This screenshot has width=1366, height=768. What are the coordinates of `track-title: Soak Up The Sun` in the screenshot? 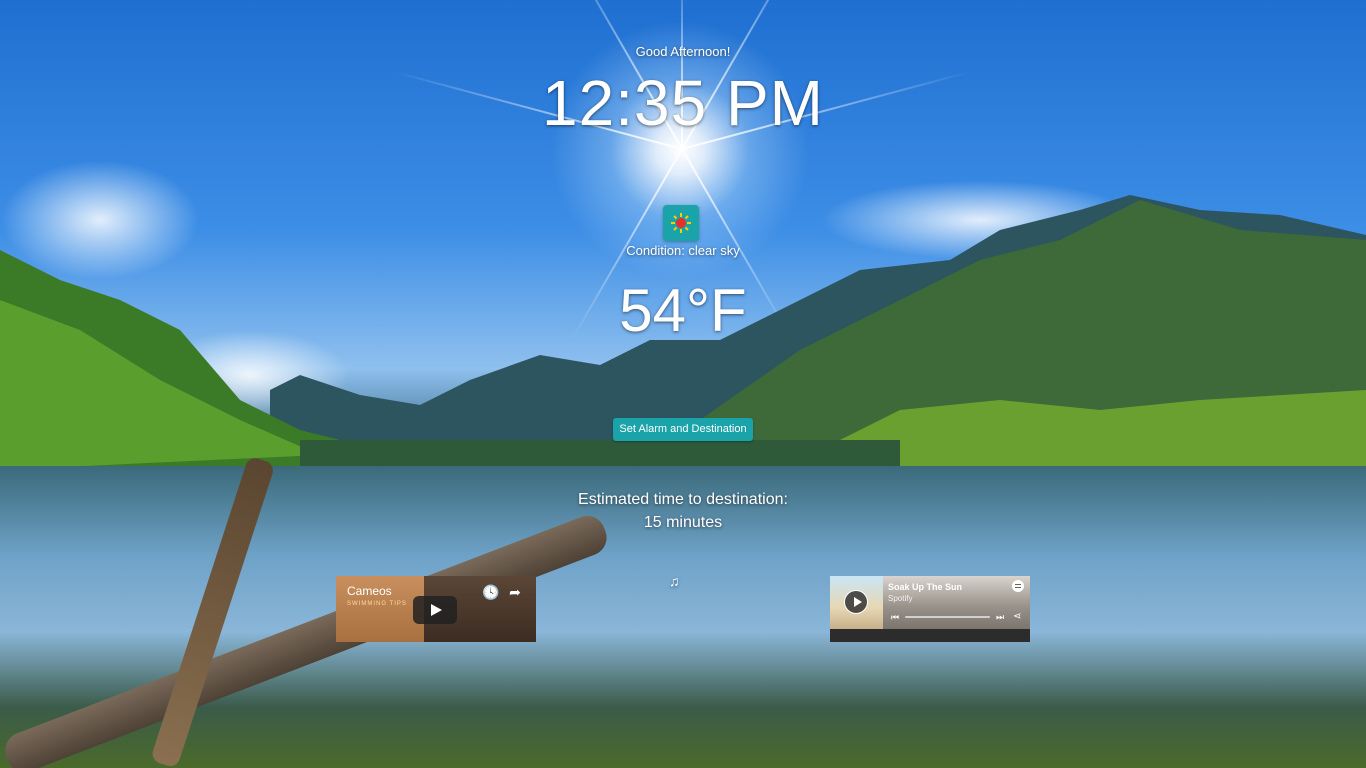 It's located at (925, 587).